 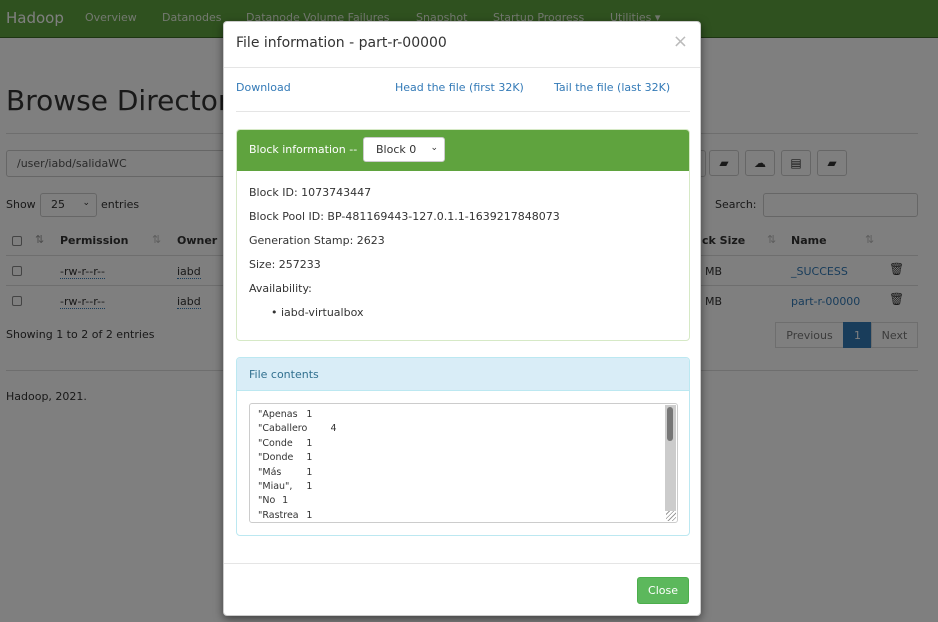 I want to click on availability-host: • iabd-virtualbox, so click(x=317, y=312).